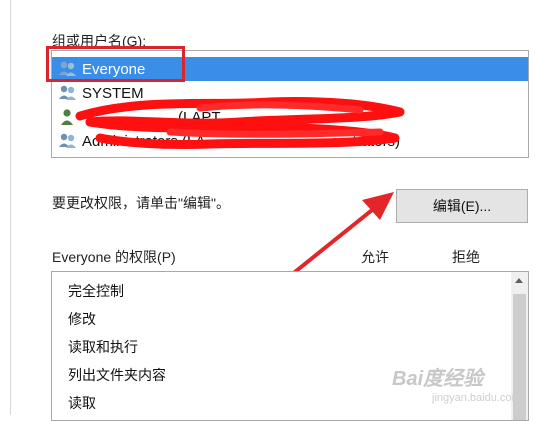  I want to click on permission-item: 修改, so click(82, 319).